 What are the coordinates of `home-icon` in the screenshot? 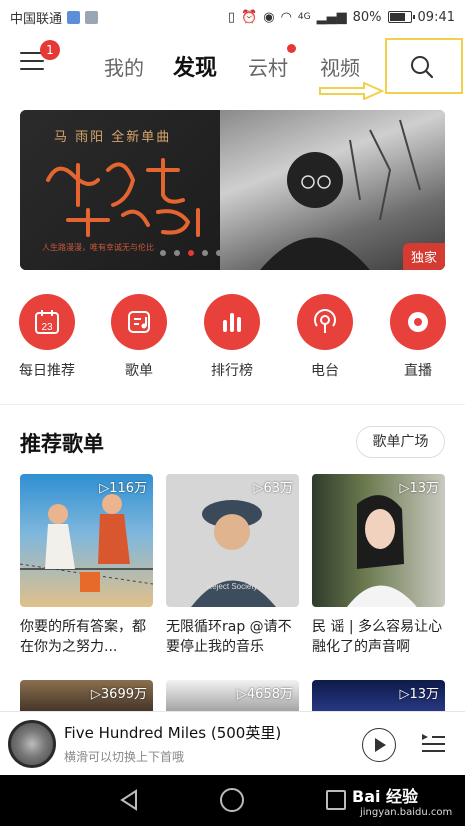 It's located at (232, 800).